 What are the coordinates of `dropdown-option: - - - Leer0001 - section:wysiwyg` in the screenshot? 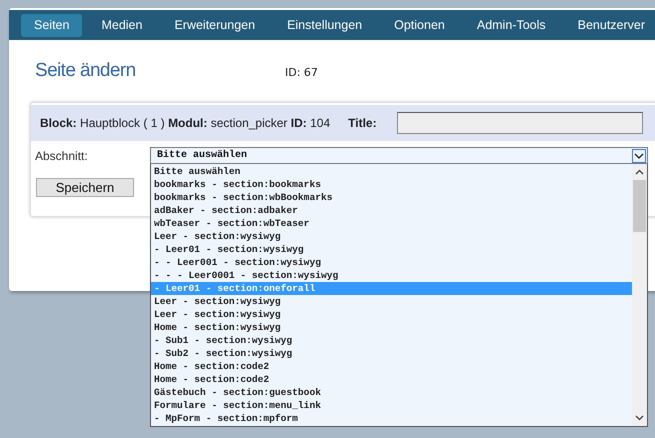 It's located at (391, 275).